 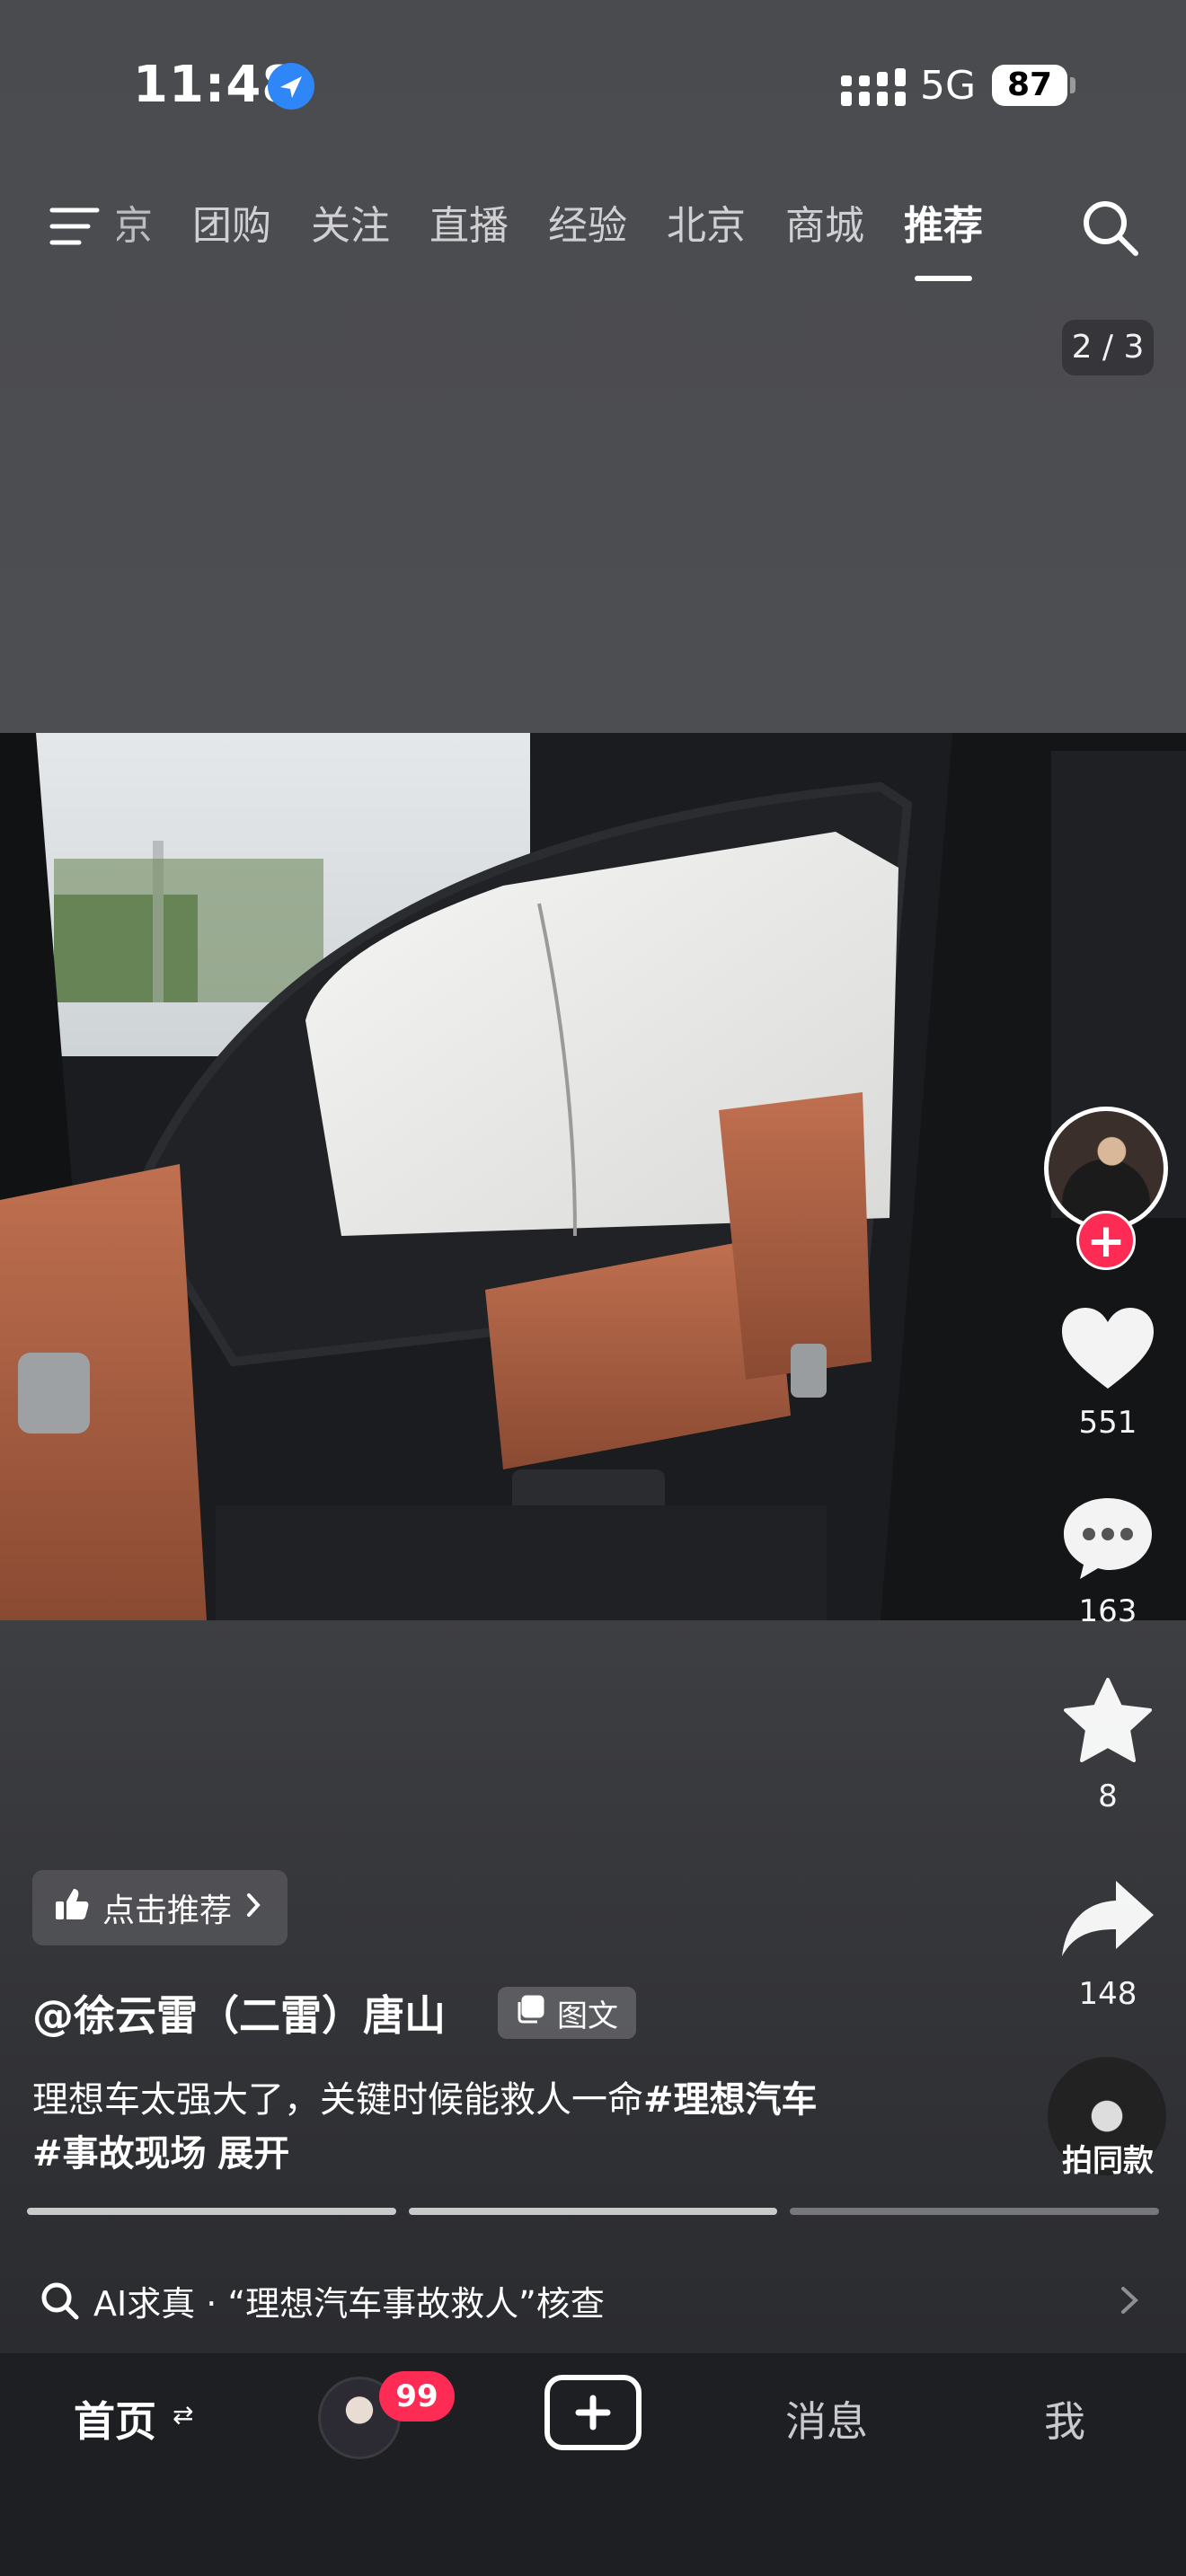 I want to click on share-count: 148, so click(x=1107, y=1994).